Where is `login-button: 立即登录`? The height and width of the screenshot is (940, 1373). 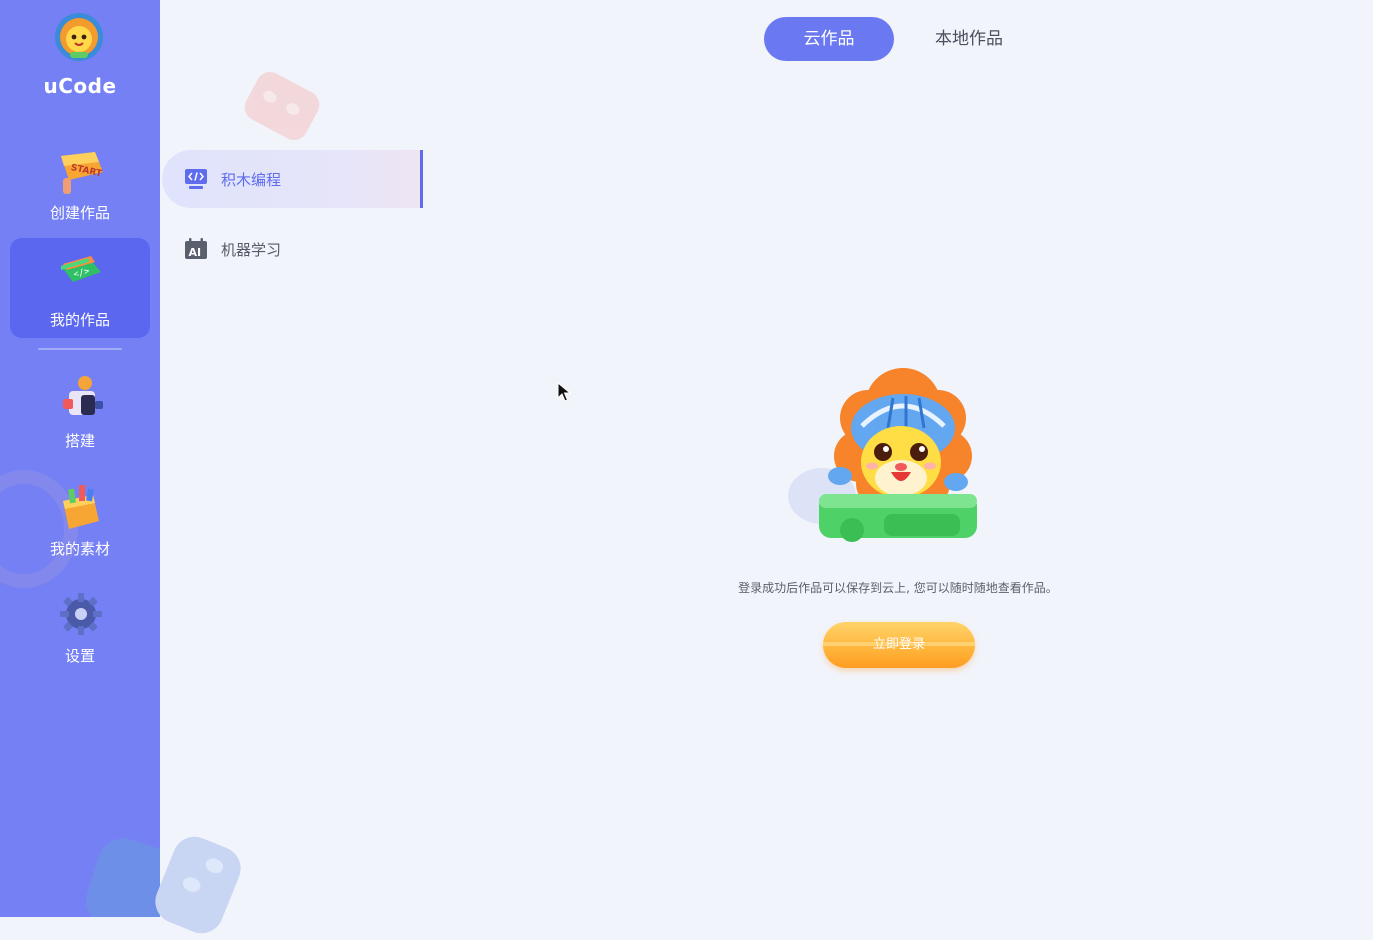
login-button: 立即登录 is located at coordinates (899, 645).